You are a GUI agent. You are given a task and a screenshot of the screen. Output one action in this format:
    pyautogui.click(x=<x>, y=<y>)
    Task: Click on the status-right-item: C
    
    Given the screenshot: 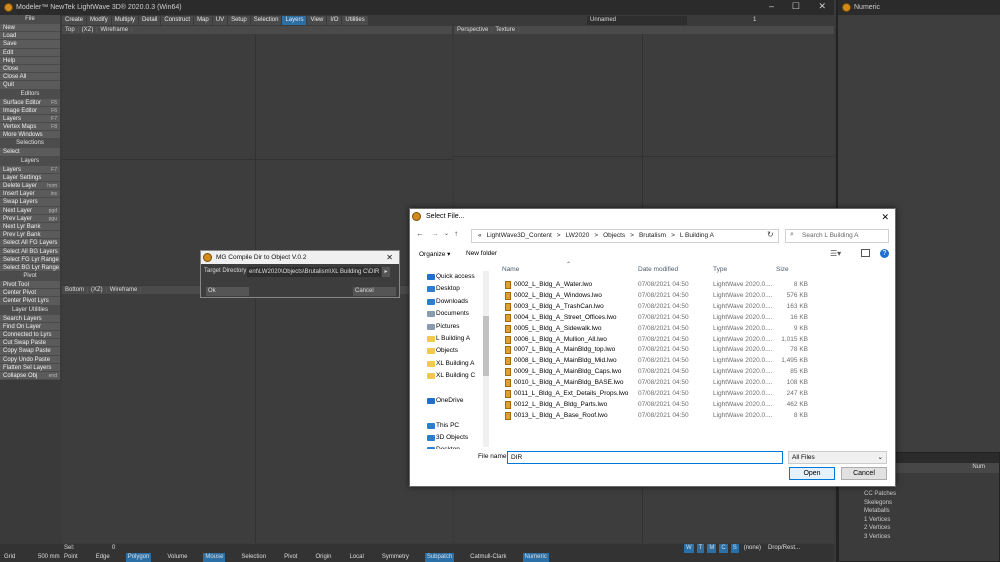 What is the action you would take?
    pyautogui.click(x=723, y=548)
    